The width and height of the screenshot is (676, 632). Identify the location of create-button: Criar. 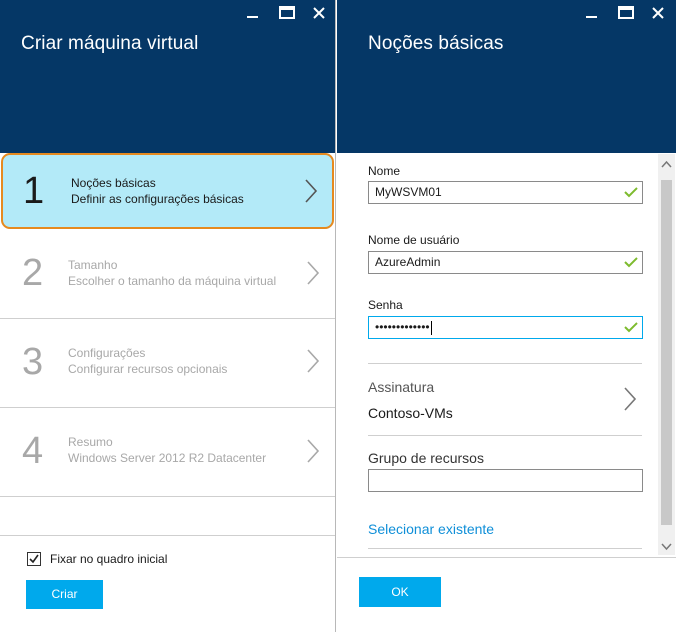
(64, 594).